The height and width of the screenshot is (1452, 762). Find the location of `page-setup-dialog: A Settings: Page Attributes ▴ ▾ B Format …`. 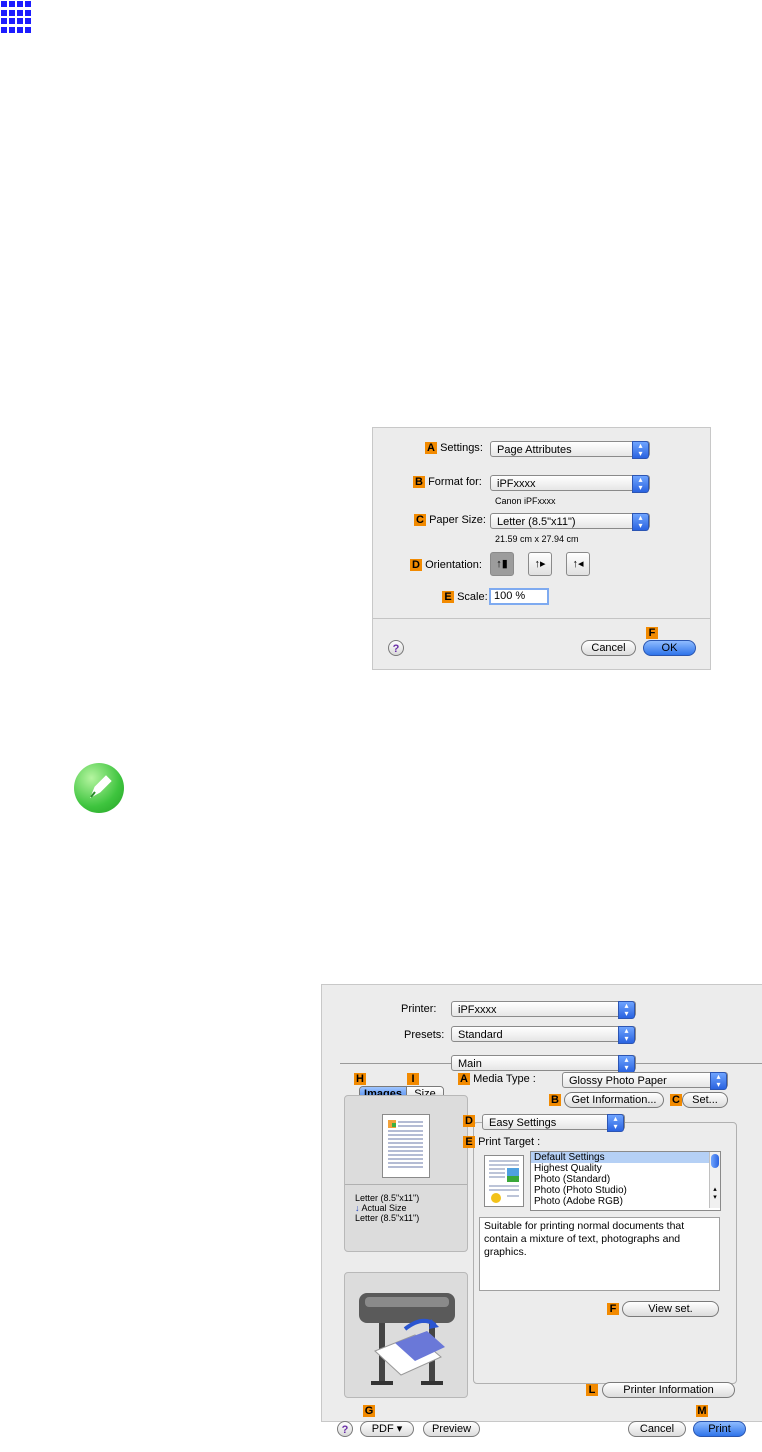

page-setup-dialog: A Settings: Page Attributes ▴ ▾ B Format … is located at coordinates (541, 548).